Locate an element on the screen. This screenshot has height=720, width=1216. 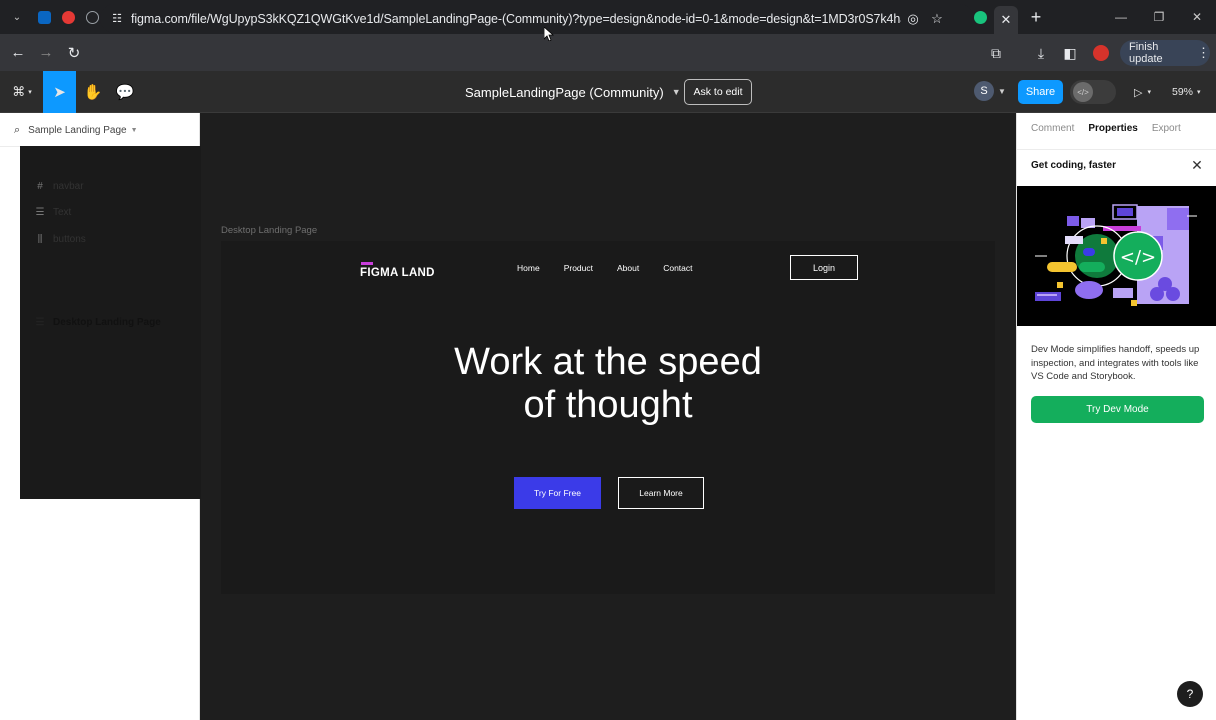
tab-linkedin-icon is located at coordinates (44, 17).